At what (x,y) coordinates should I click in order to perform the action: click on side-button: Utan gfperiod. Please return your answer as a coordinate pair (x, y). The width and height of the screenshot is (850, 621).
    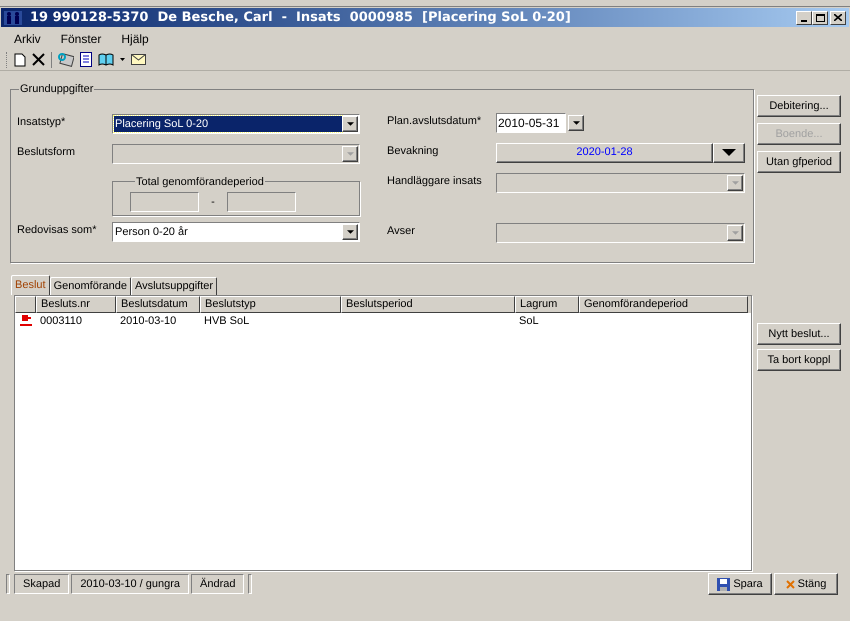
    Looking at the image, I should click on (799, 162).